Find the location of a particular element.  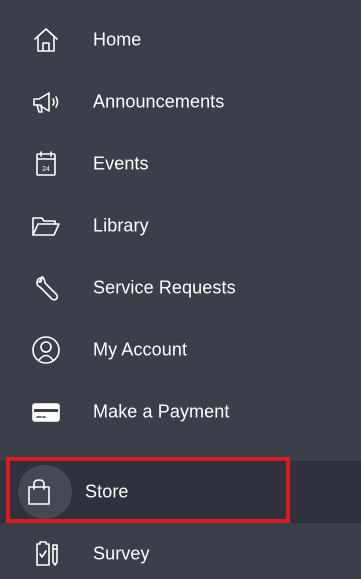

menu-item-label: Home is located at coordinates (117, 39).